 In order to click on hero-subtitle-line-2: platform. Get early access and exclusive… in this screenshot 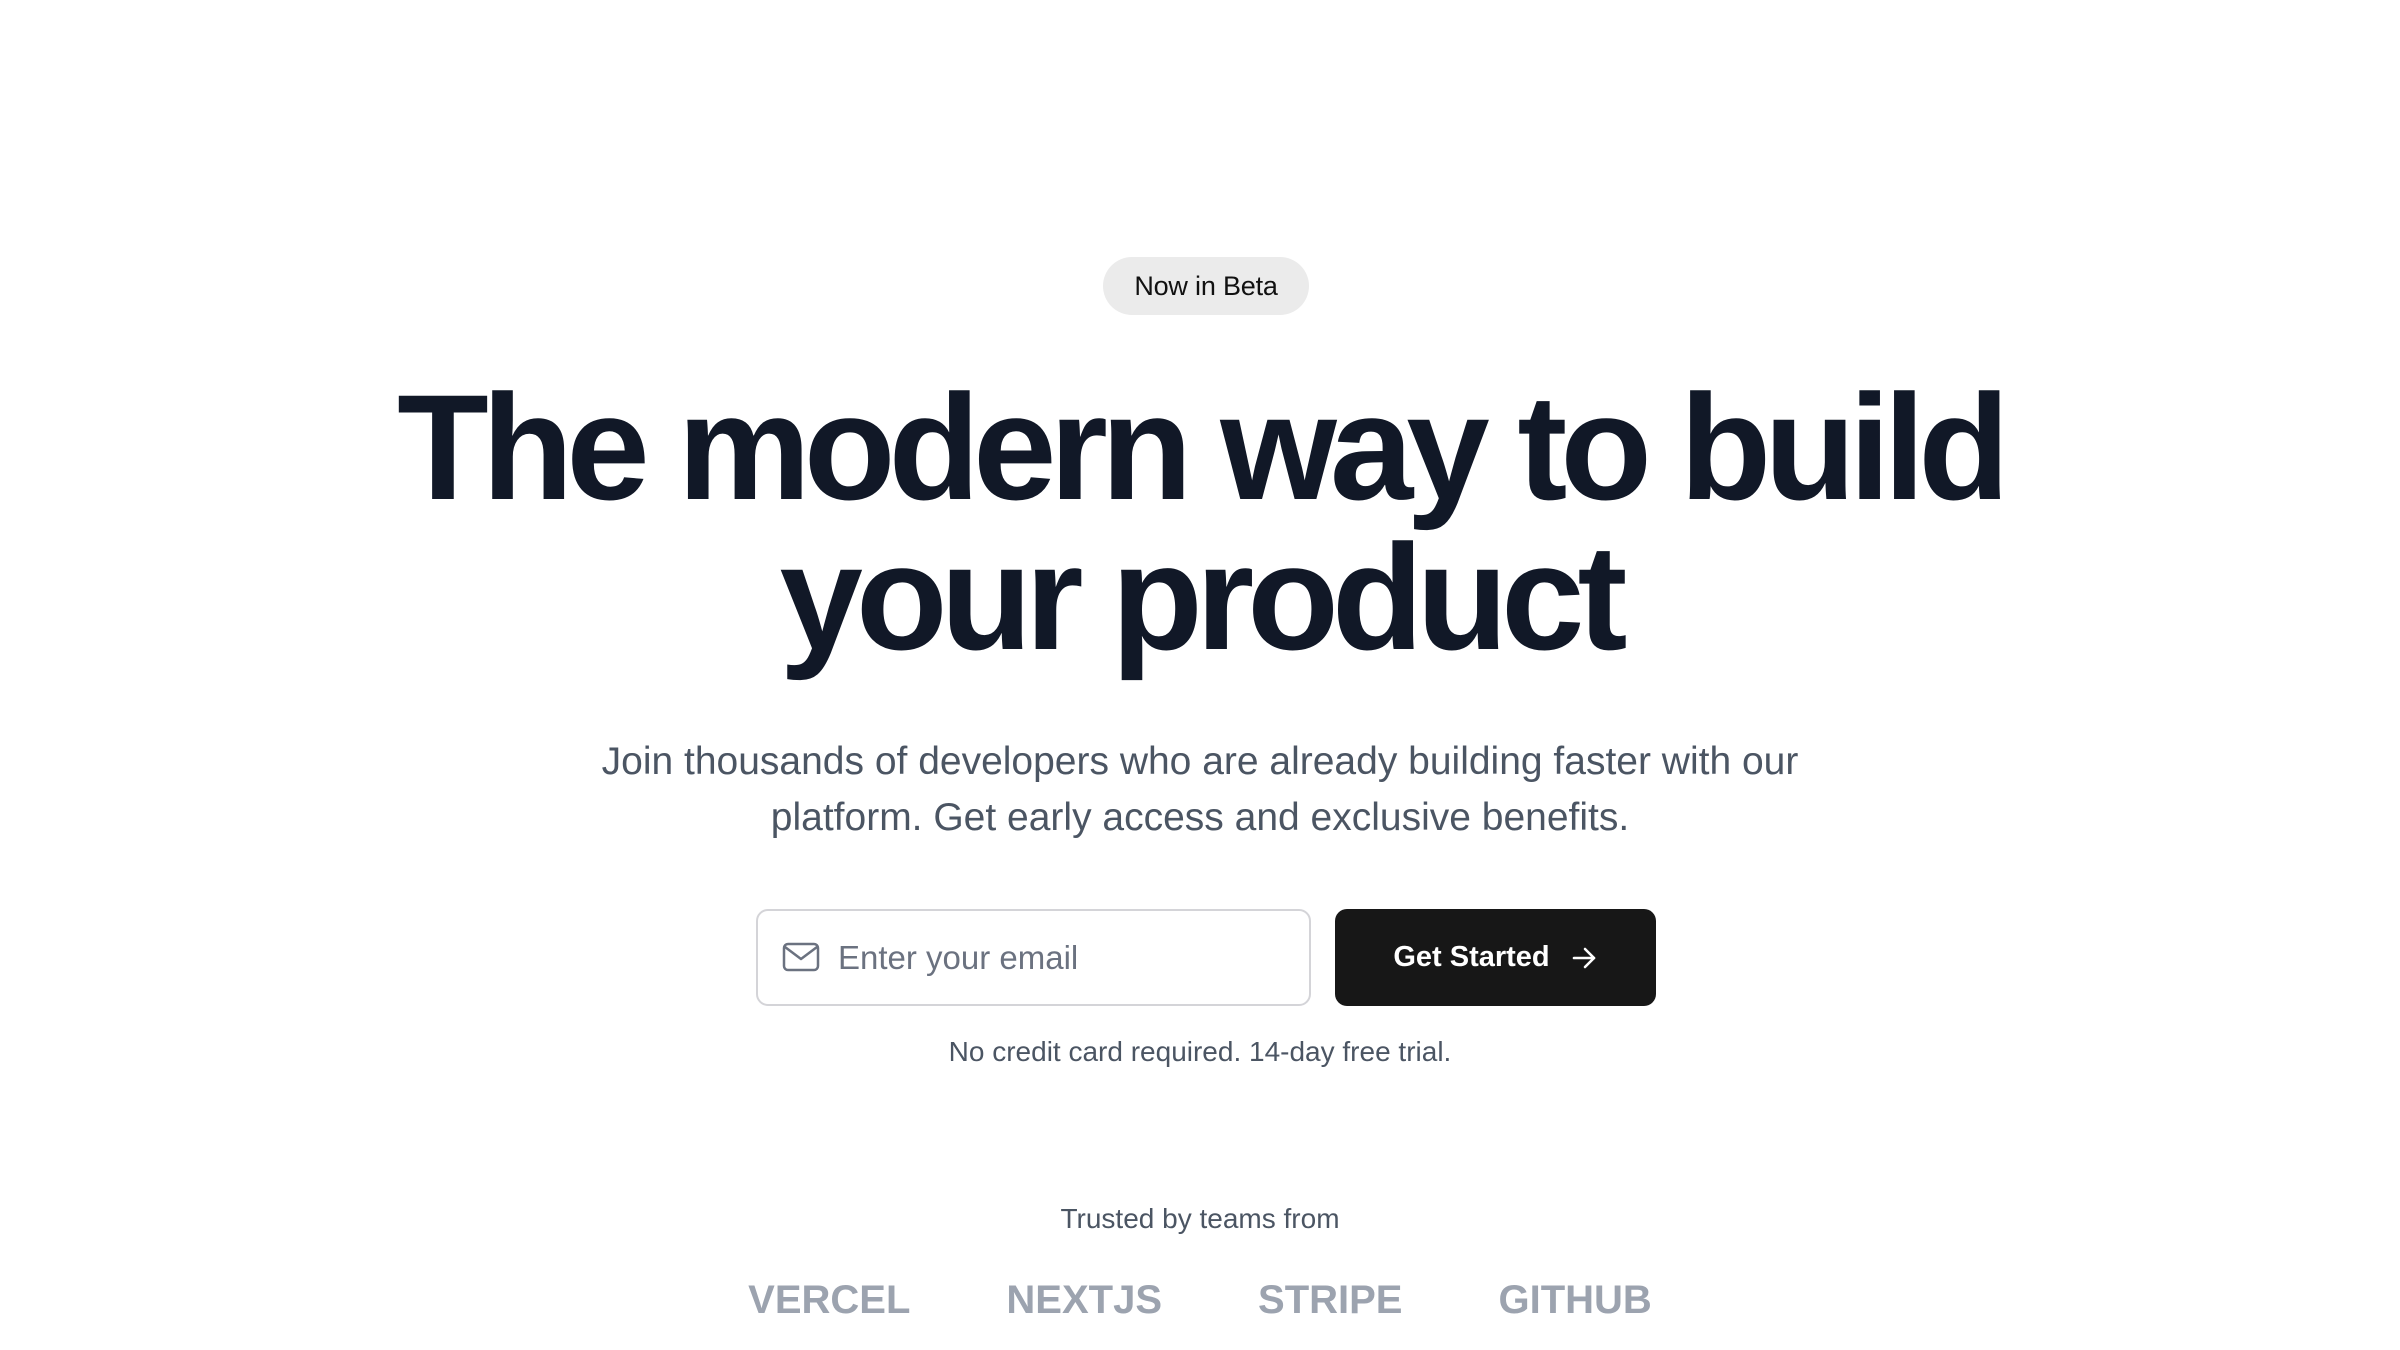, I will do `click(1200, 817)`.